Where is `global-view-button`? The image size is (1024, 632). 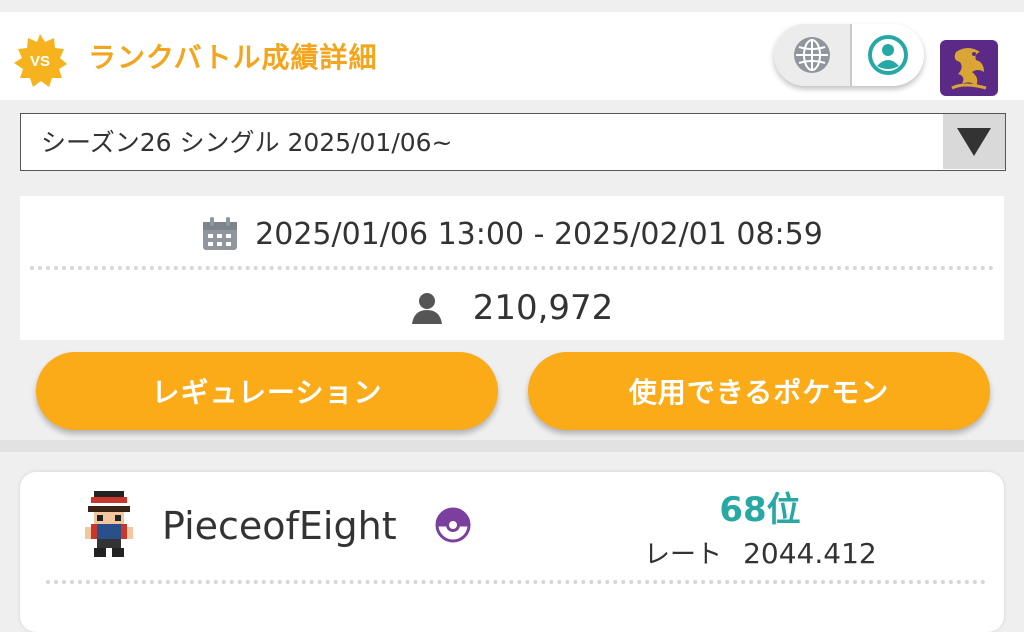 global-view-button is located at coordinates (812, 55).